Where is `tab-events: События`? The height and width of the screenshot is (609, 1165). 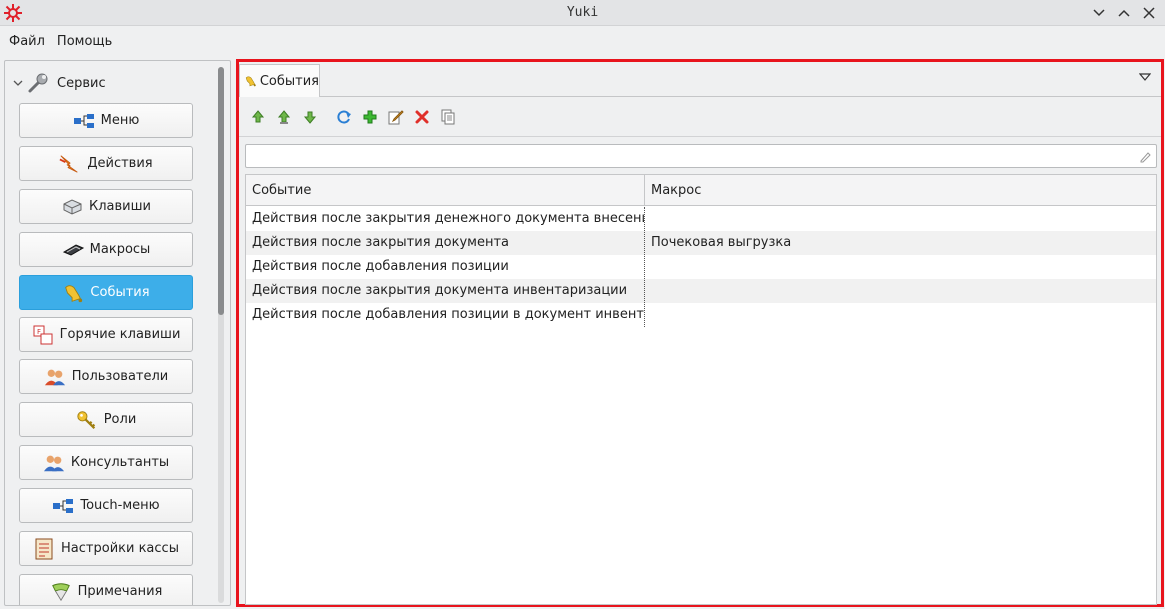
tab-events: События is located at coordinates (279, 80).